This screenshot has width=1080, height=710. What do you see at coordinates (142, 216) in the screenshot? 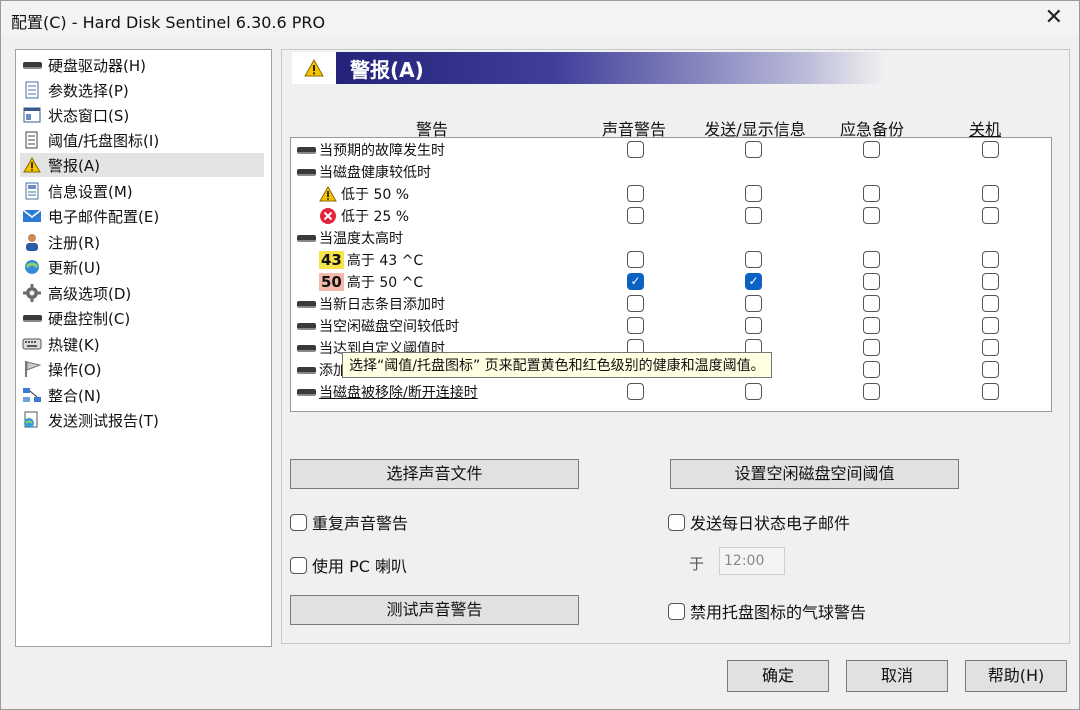
I see `sidebar-item-email: 电子邮件配置(E)` at bounding box center [142, 216].